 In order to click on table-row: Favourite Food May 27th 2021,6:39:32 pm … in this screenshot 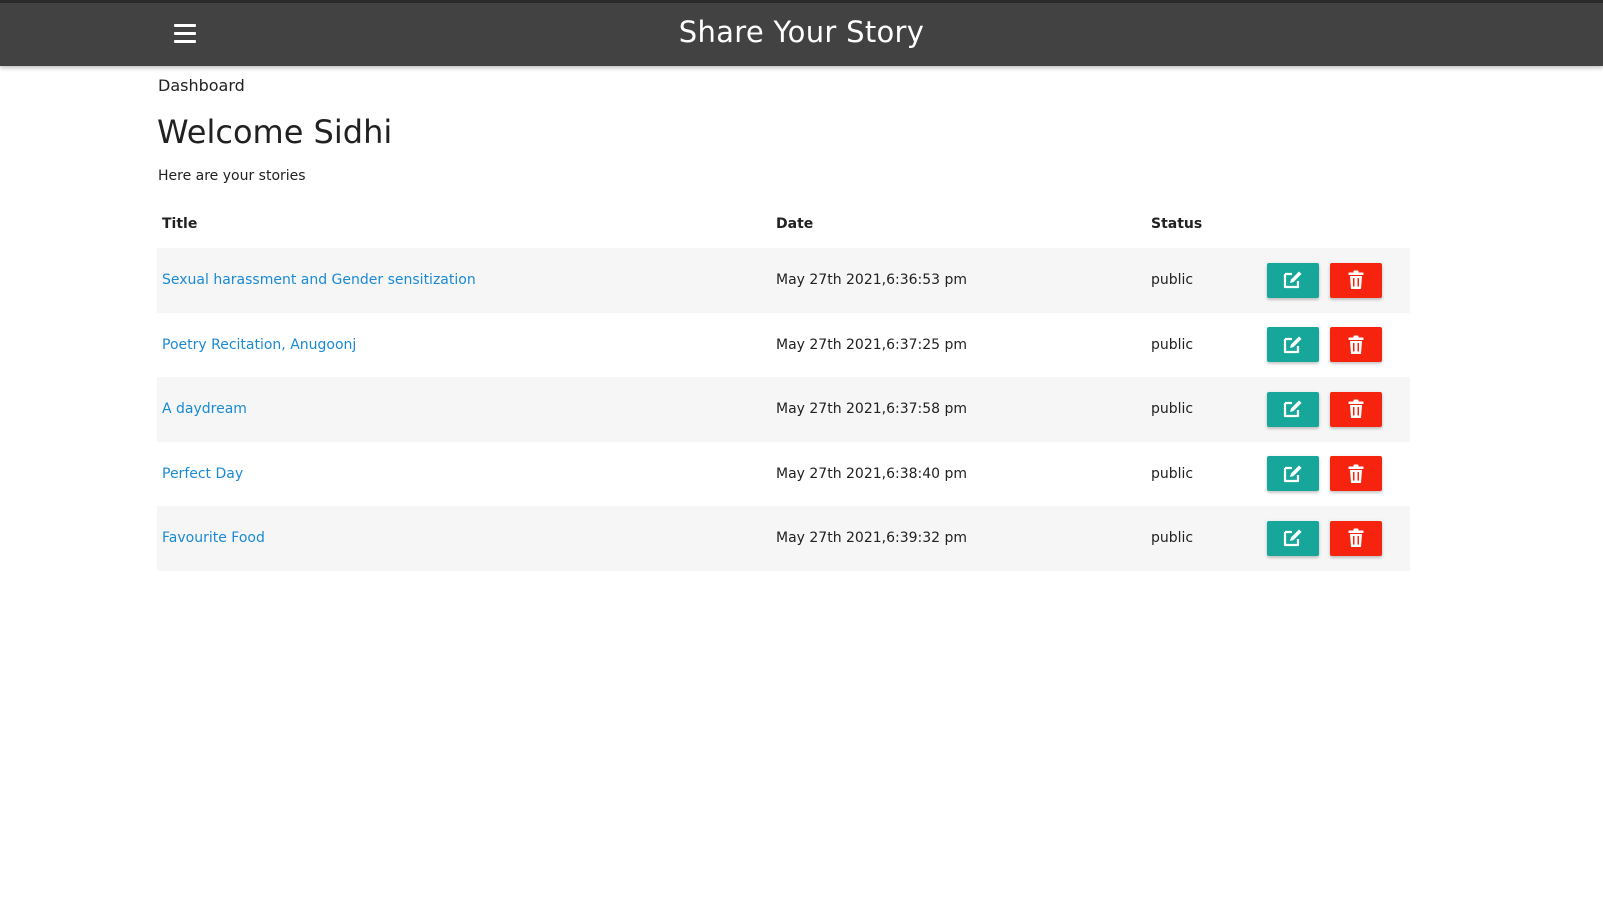, I will do `click(783, 538)`.